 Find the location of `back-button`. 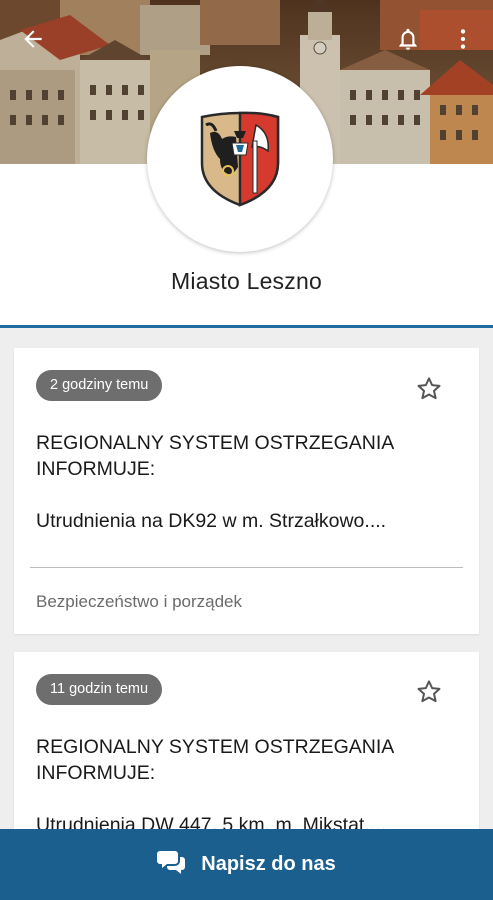

back-button is located at coordinates (33, 39).